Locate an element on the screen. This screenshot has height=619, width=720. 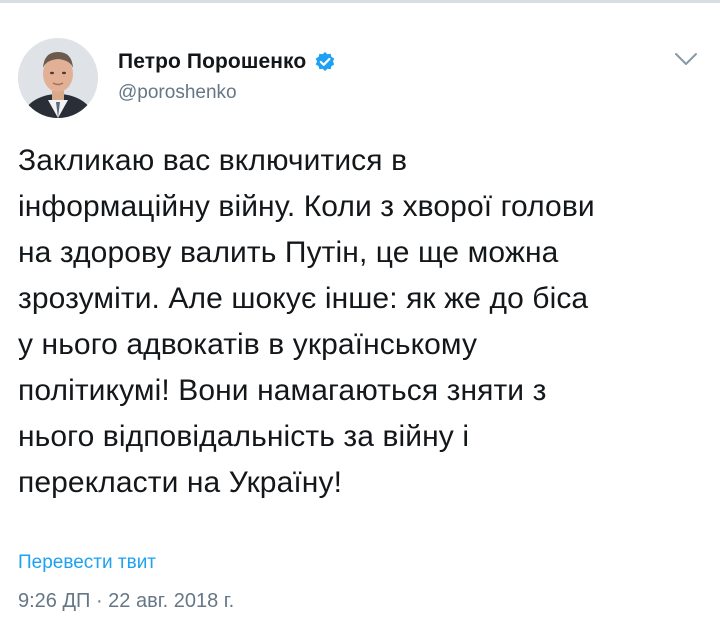
tweet-text-line: на здорову валить Путін, це ще можна is located at coordinates (288, 252).